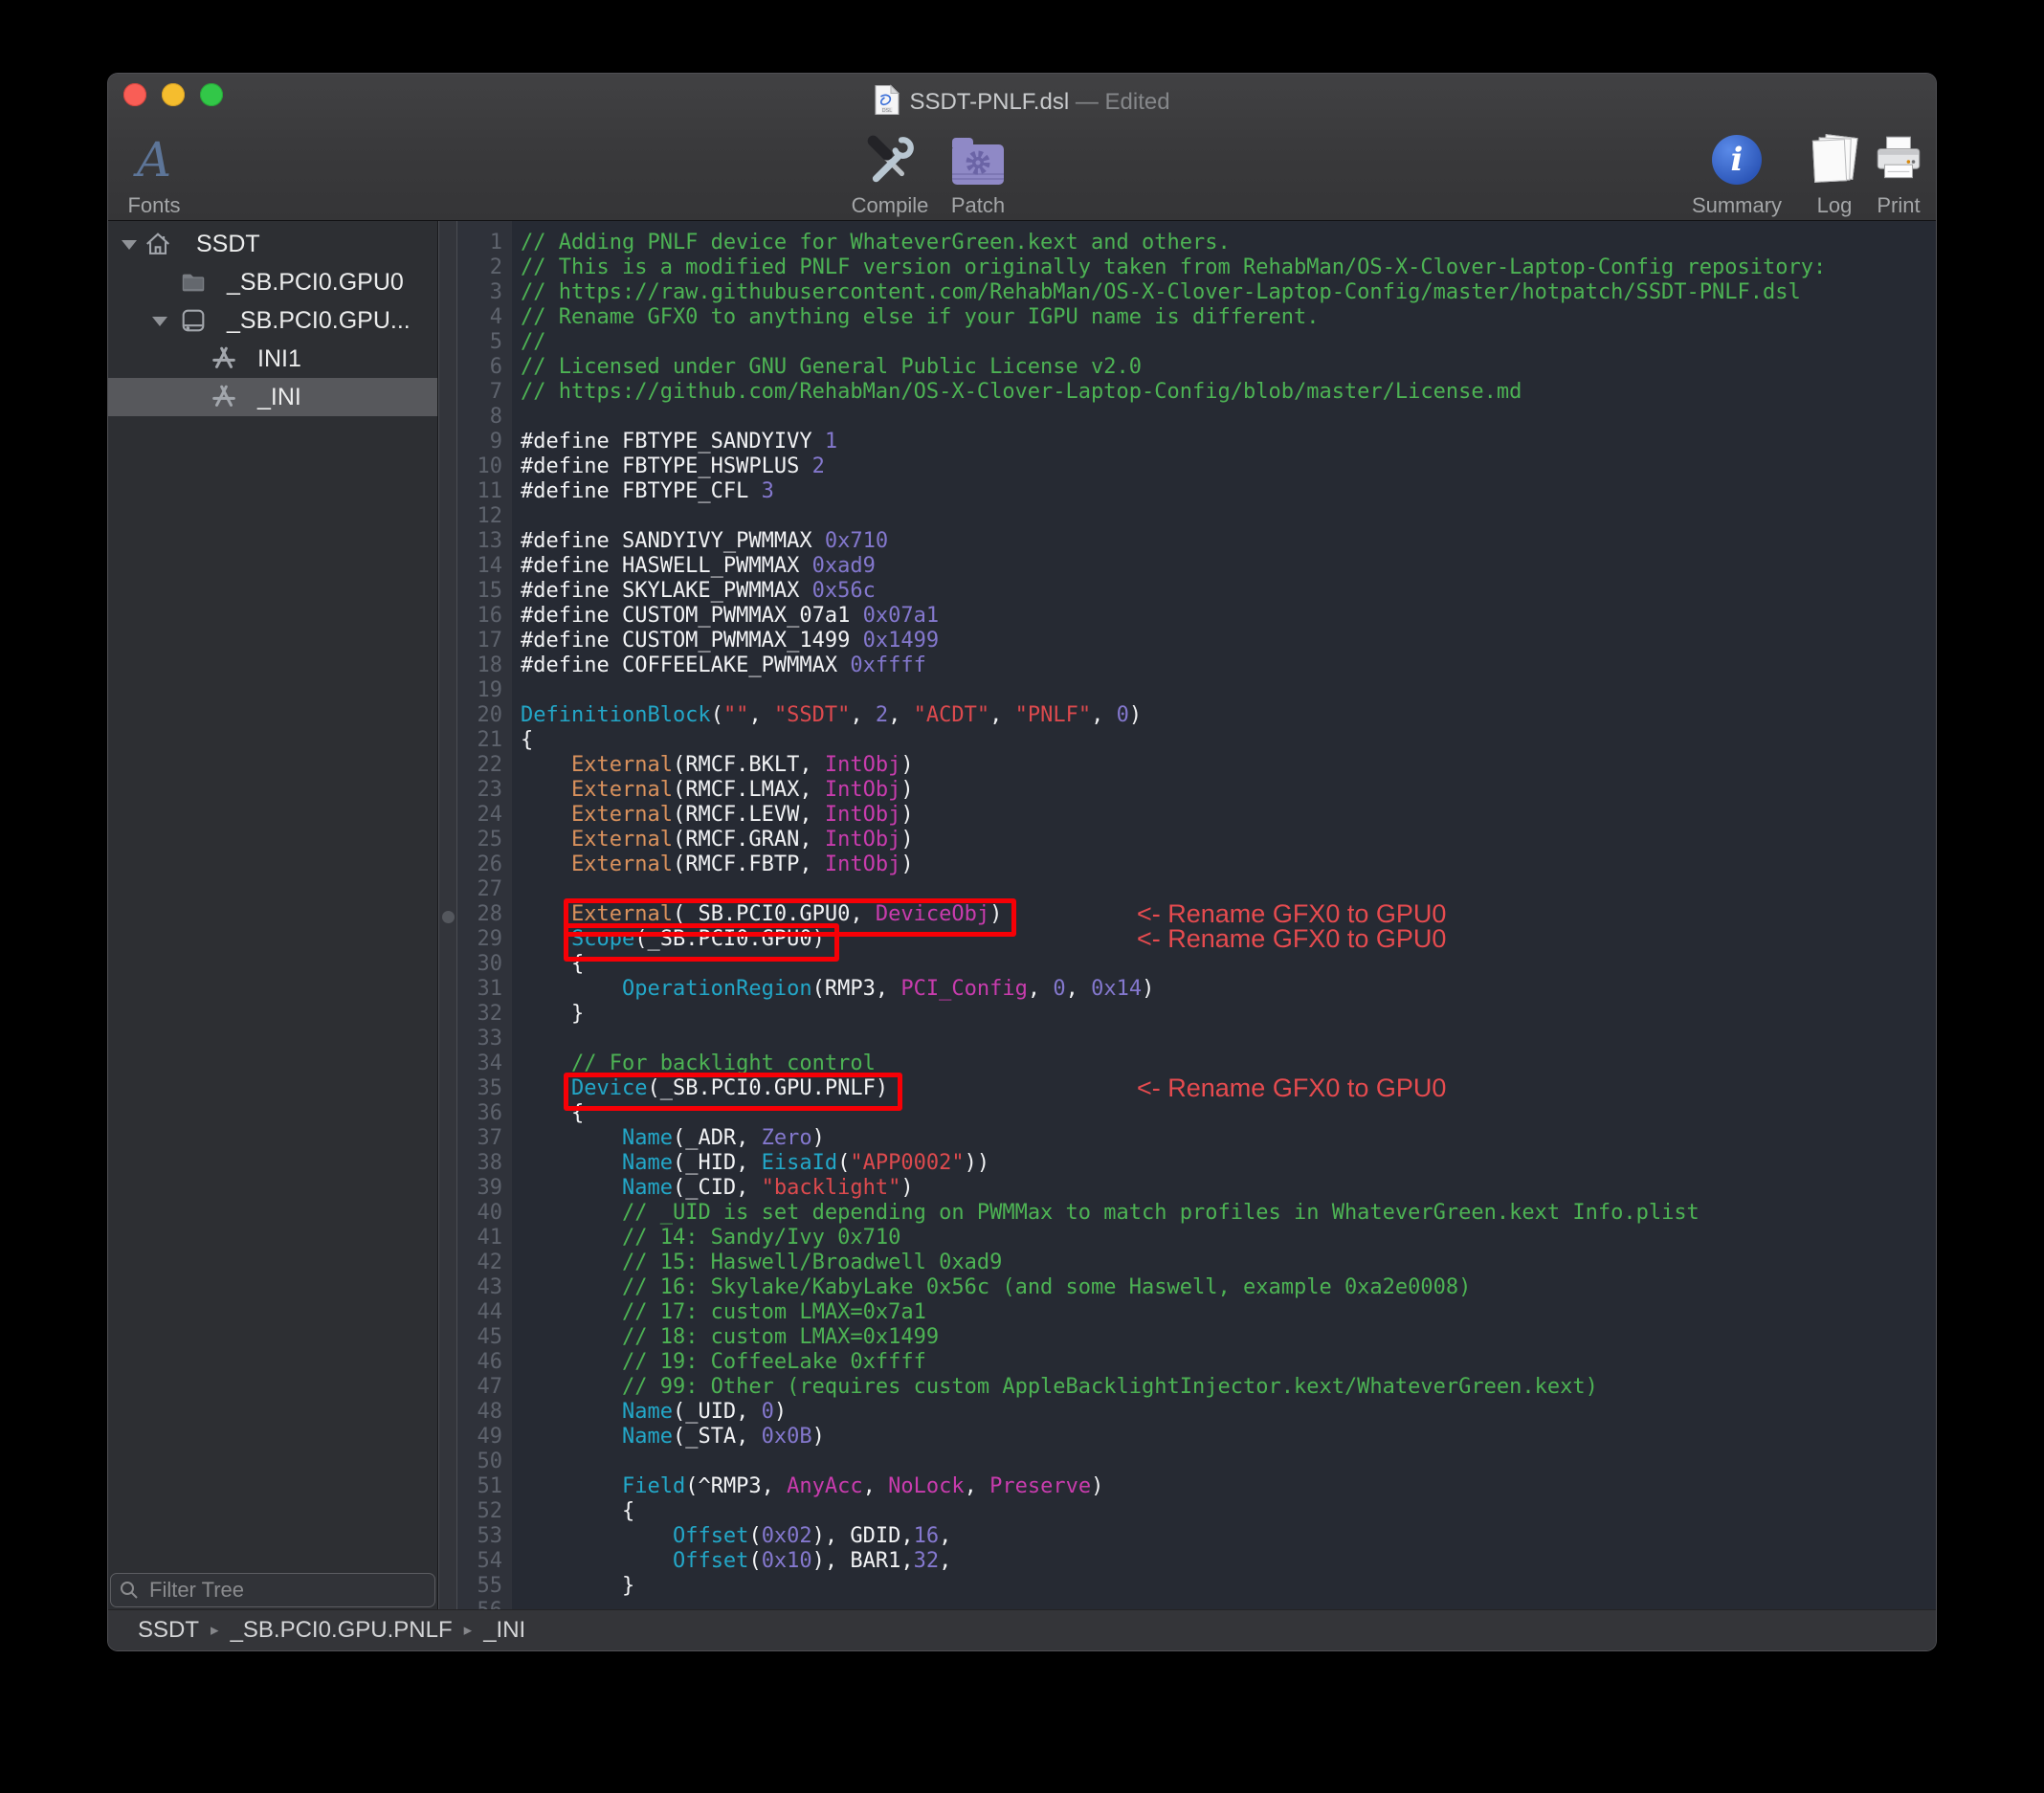  What do you see at coordinates (490, 914) in the screenshot?
I see `line-number: 28` at bounding box center [490, 914].